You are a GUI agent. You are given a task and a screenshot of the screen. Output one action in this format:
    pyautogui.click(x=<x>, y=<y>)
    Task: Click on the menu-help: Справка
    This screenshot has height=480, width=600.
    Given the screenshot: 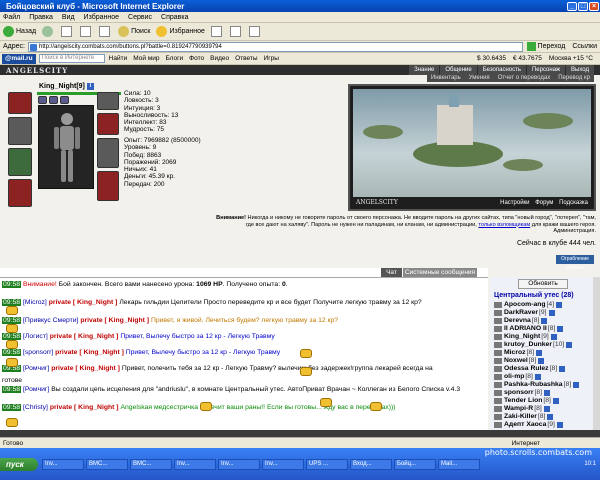 What is the action you would take?
    pyautogui.click(x=174, y=17)
    